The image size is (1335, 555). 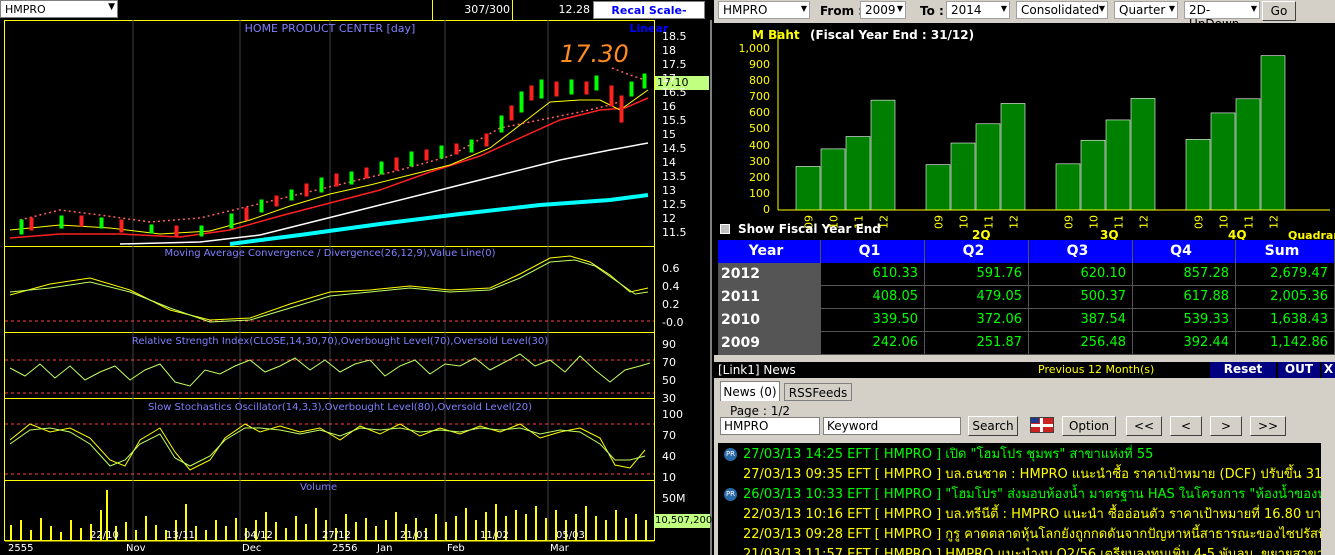 What do you see at coordinates (1279, 11) in the screenshot?
I see `go-button: Go` at bounding box center [1279, 11].